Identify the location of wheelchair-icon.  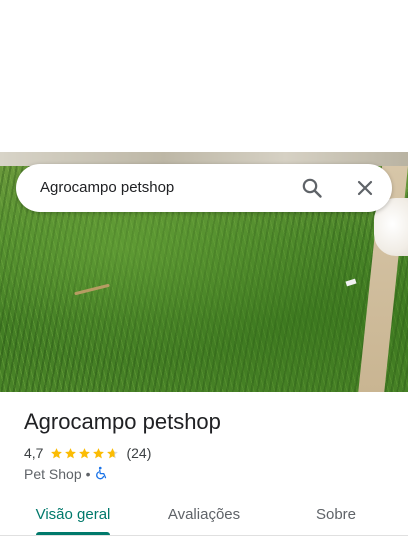
(102, 474).